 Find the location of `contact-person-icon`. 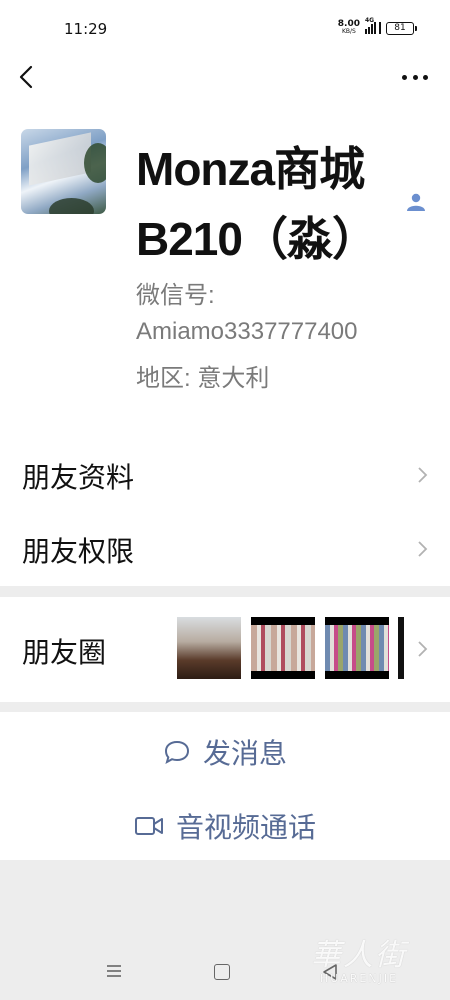

contact-person-icon is located at coordinates (416, 202).